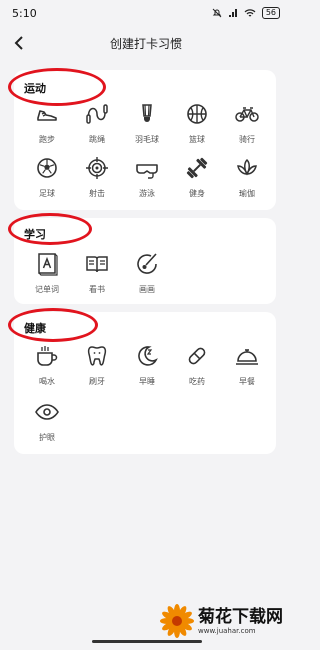 The width and height of the screenshot is (320, 650). Describe the element at coordinates (147, 127) in the screenshot. I see `habit-badminton: 羽毛球` at that location.